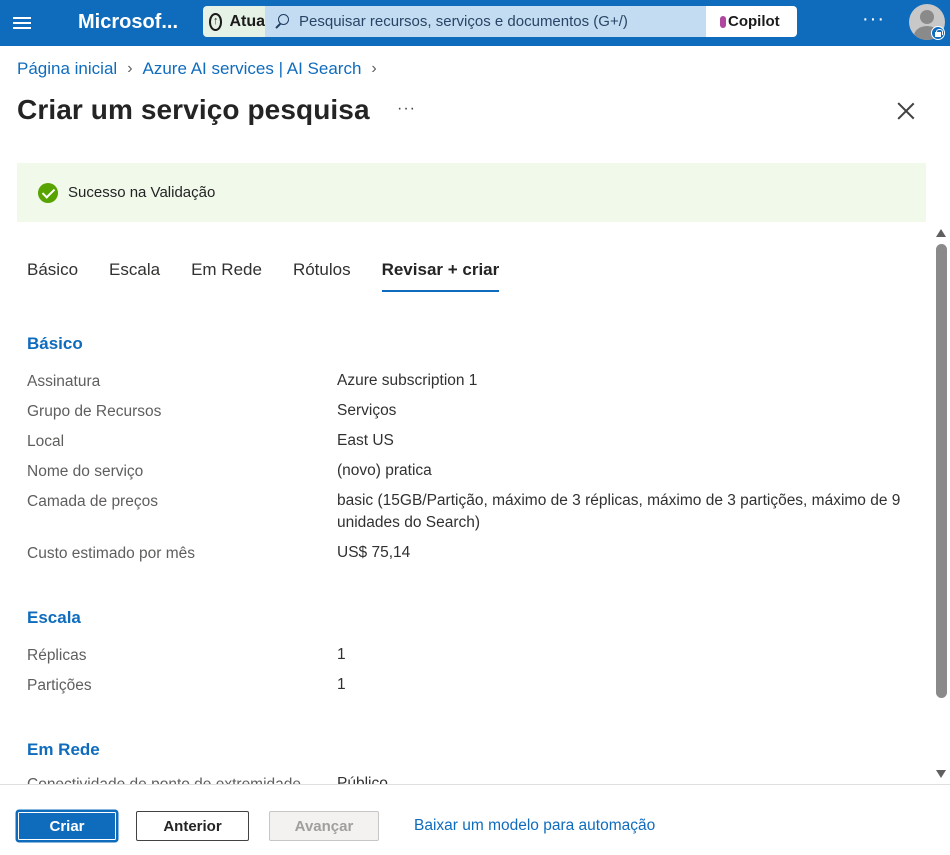 This screenshot has width=950, height=855. What do you see at coordinates (193, 109) in the screenshot?
I see `page-title: Criar um serviço pesquisa` at bounding box center [193, 109].